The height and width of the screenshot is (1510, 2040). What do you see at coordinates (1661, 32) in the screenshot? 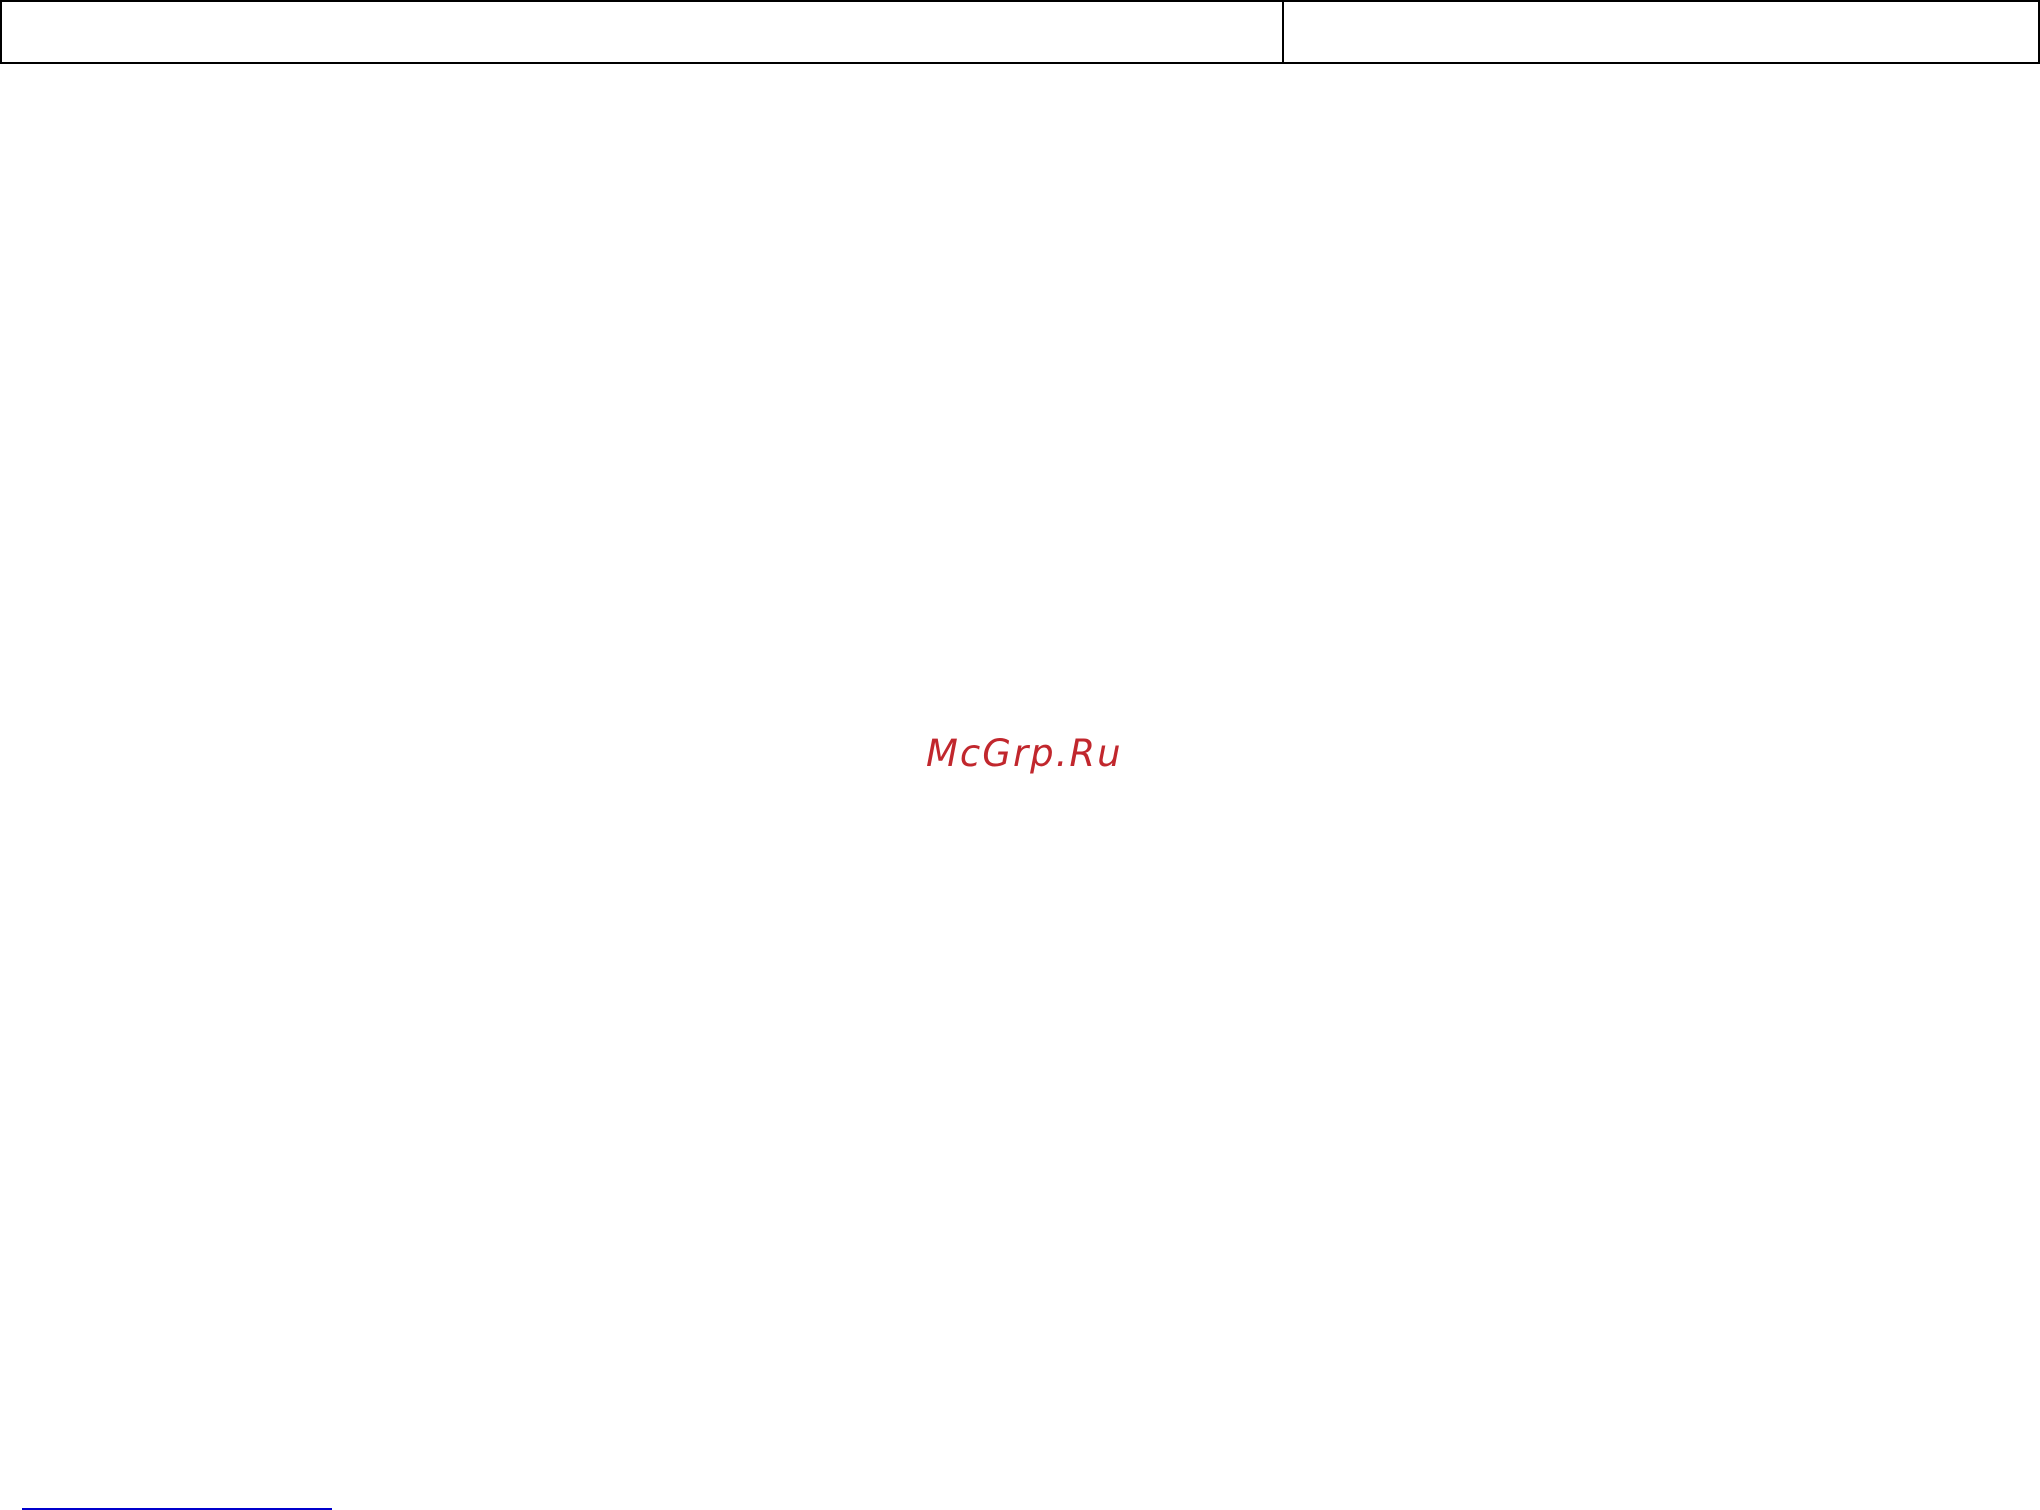
I see `header-cell-right` at bounding box center [1661, 32].